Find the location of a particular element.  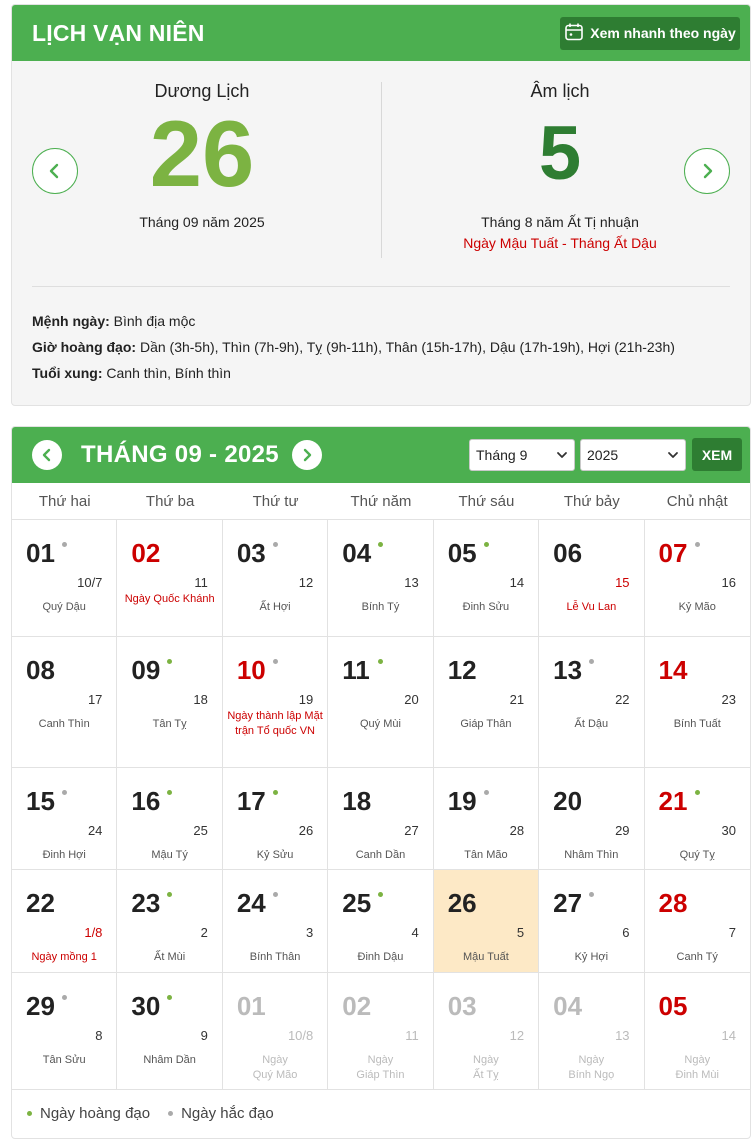

menh-ngay-row: Mệnh ngày: Bình địa mộc is located at coordinates (353, 321).